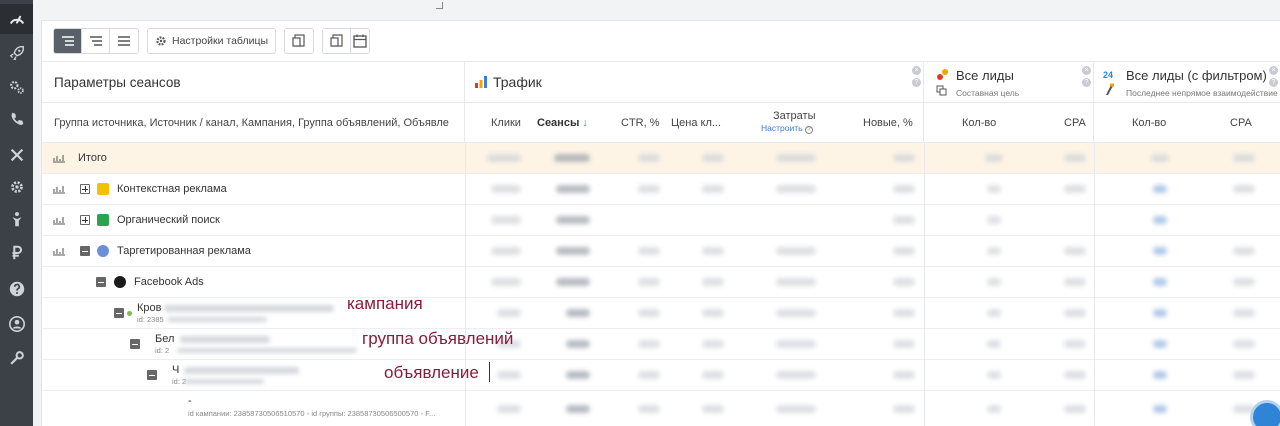 The image size is (1280, 426). What do you see at coordinates (16, 119) in the screenshot?
I see `phone-icon` at bounding box center [16, 119].